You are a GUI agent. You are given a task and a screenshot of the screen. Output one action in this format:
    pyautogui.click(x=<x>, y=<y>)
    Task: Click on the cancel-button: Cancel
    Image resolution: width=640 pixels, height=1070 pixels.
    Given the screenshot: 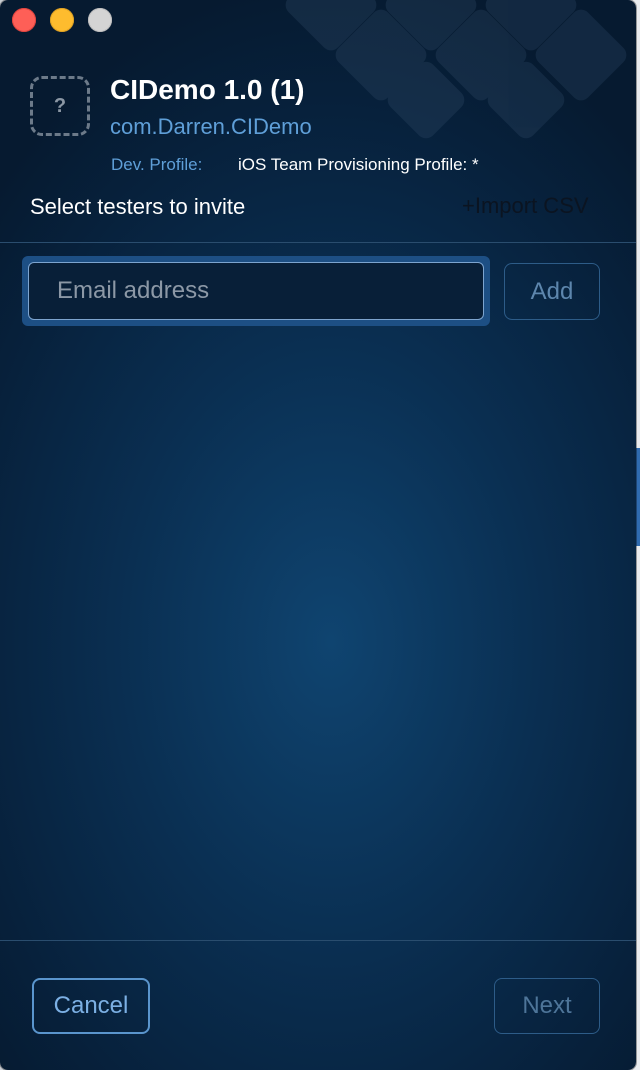 What is the action you would take?
    pyautogui.click(x=91, y=1006)
    